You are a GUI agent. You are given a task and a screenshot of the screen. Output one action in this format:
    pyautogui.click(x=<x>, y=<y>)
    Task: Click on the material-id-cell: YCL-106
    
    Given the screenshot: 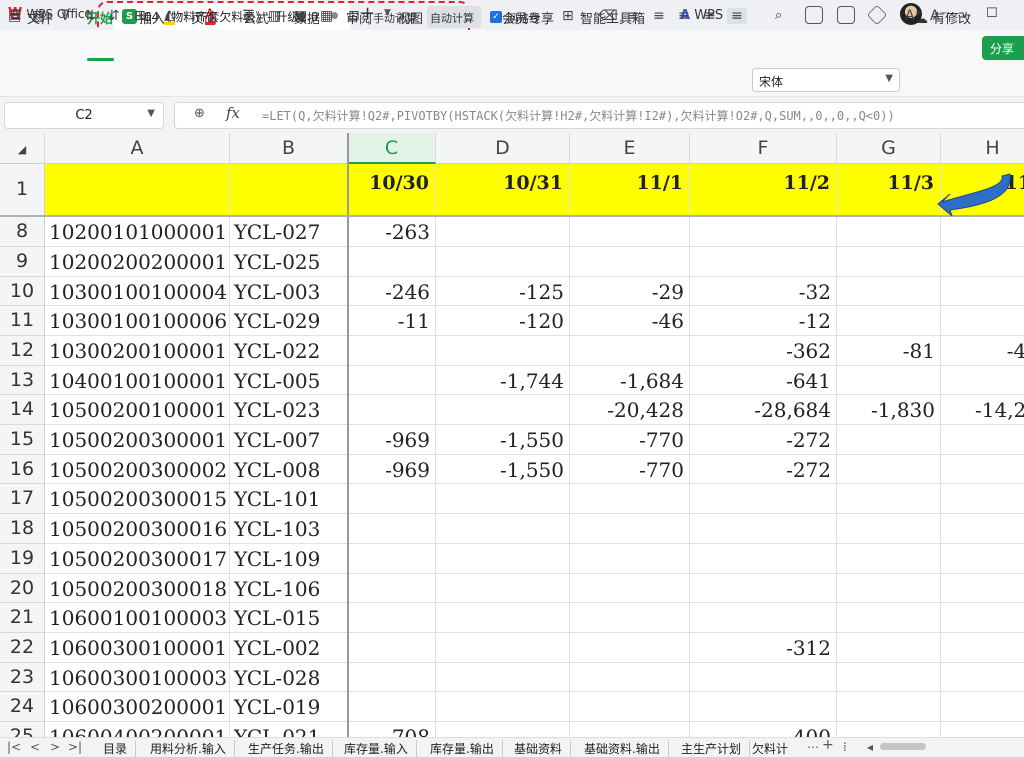 What is the action you would take?
    pyautogui.click(x=289, y=588)
    